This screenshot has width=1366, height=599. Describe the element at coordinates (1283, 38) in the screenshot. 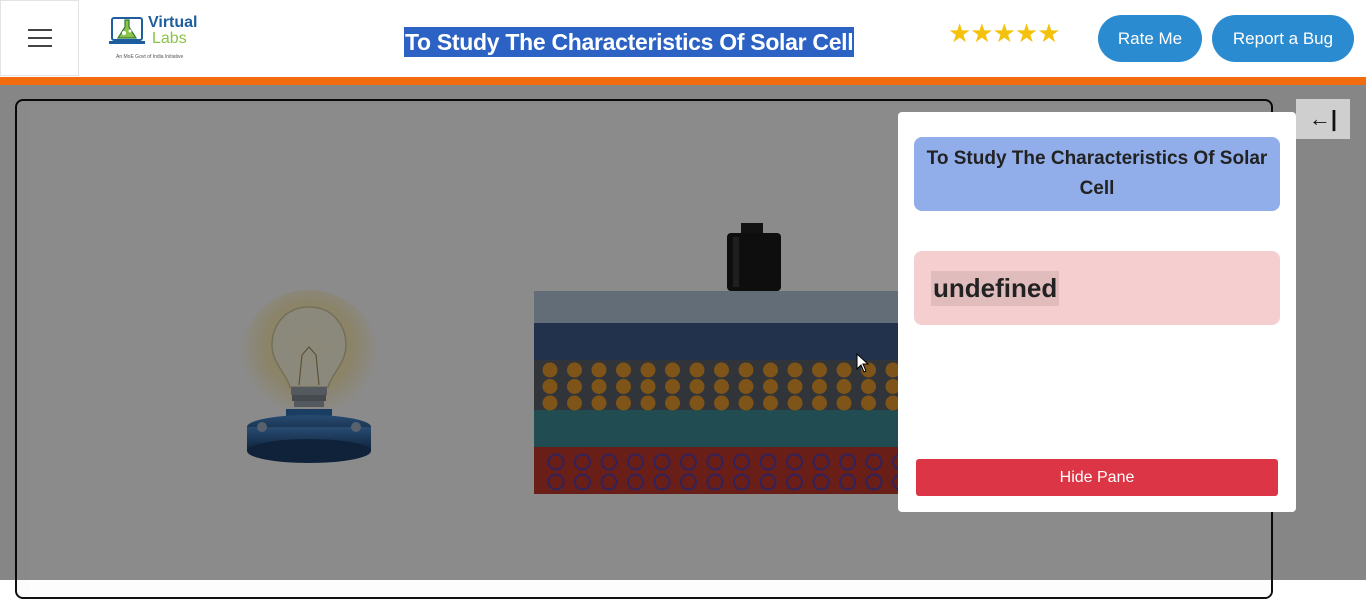

I see `report-bug-button: Report a Bug` at that location.